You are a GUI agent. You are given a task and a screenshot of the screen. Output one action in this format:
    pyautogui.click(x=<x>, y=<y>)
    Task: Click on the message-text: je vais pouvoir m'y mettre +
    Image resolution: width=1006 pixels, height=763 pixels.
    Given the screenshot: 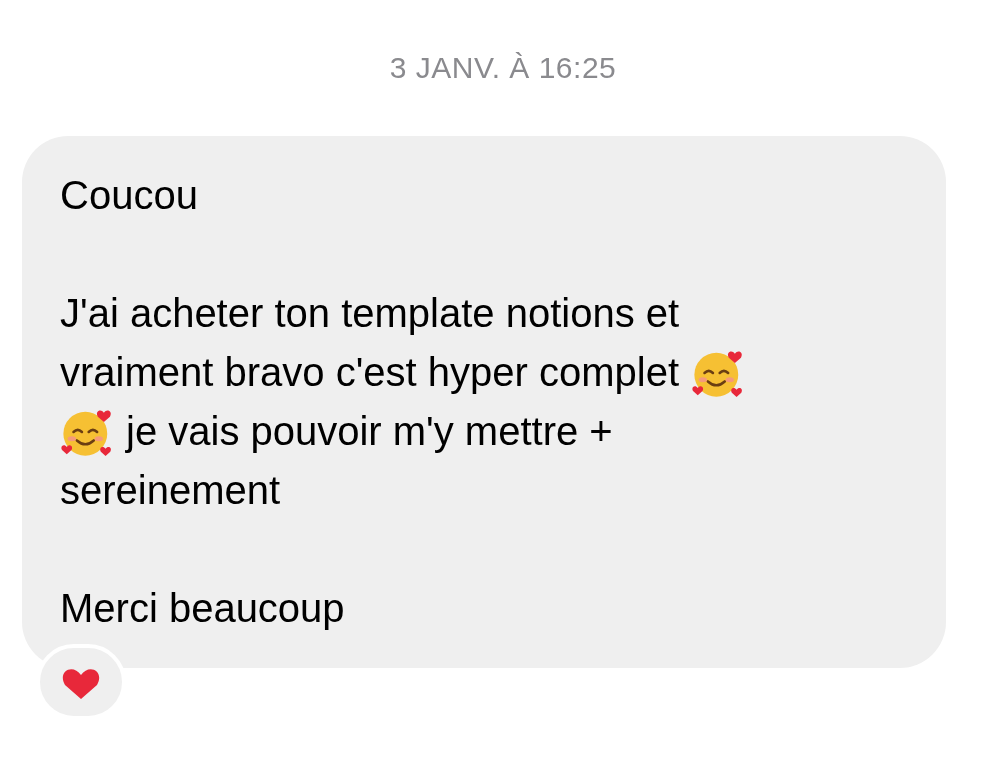 What is the action you would take?
    pyautogui.click(x=369, y=431)
    